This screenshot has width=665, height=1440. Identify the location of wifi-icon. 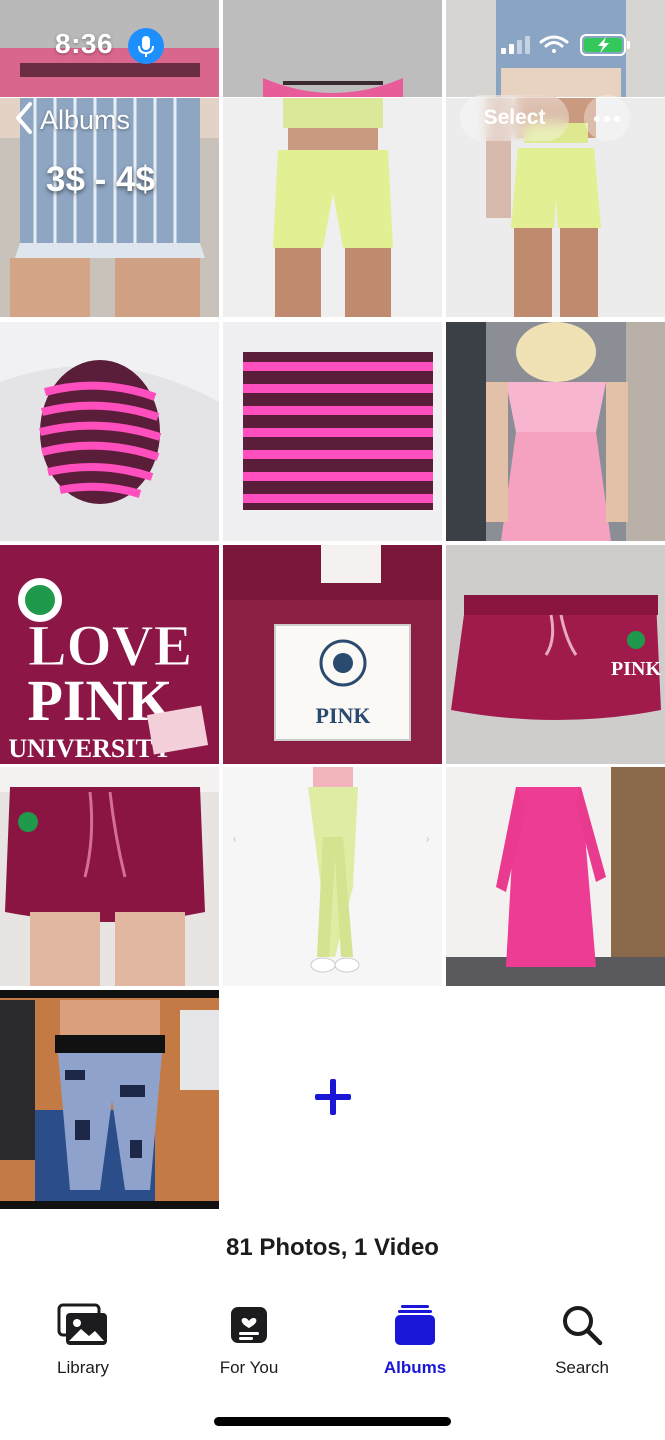
(554, 44).